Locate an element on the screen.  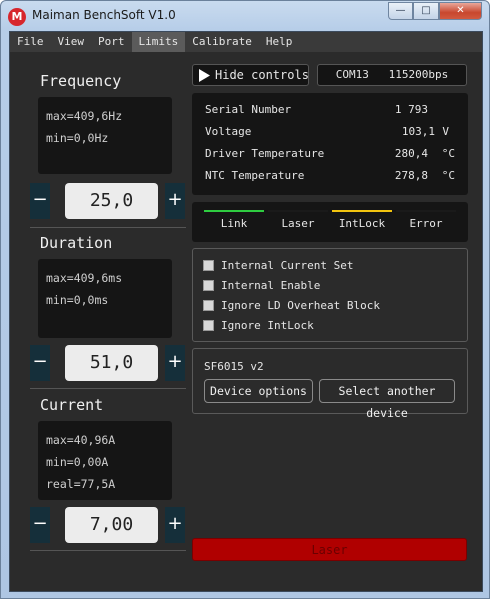
title-bar: M Maiman BenchSoft V1.0 — □ ✕ is located at coordinates (245, 16).